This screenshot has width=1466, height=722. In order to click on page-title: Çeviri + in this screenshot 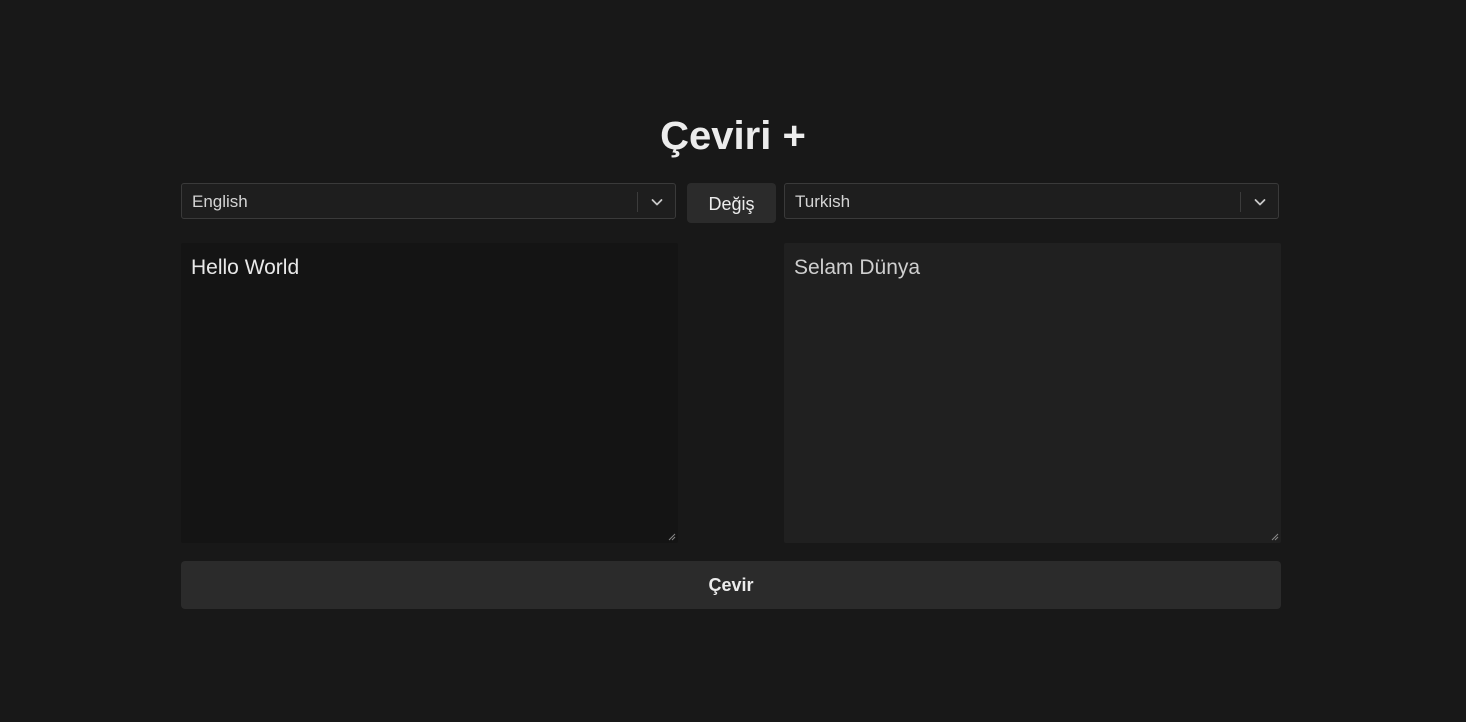, I will do `click(733, 136)`.